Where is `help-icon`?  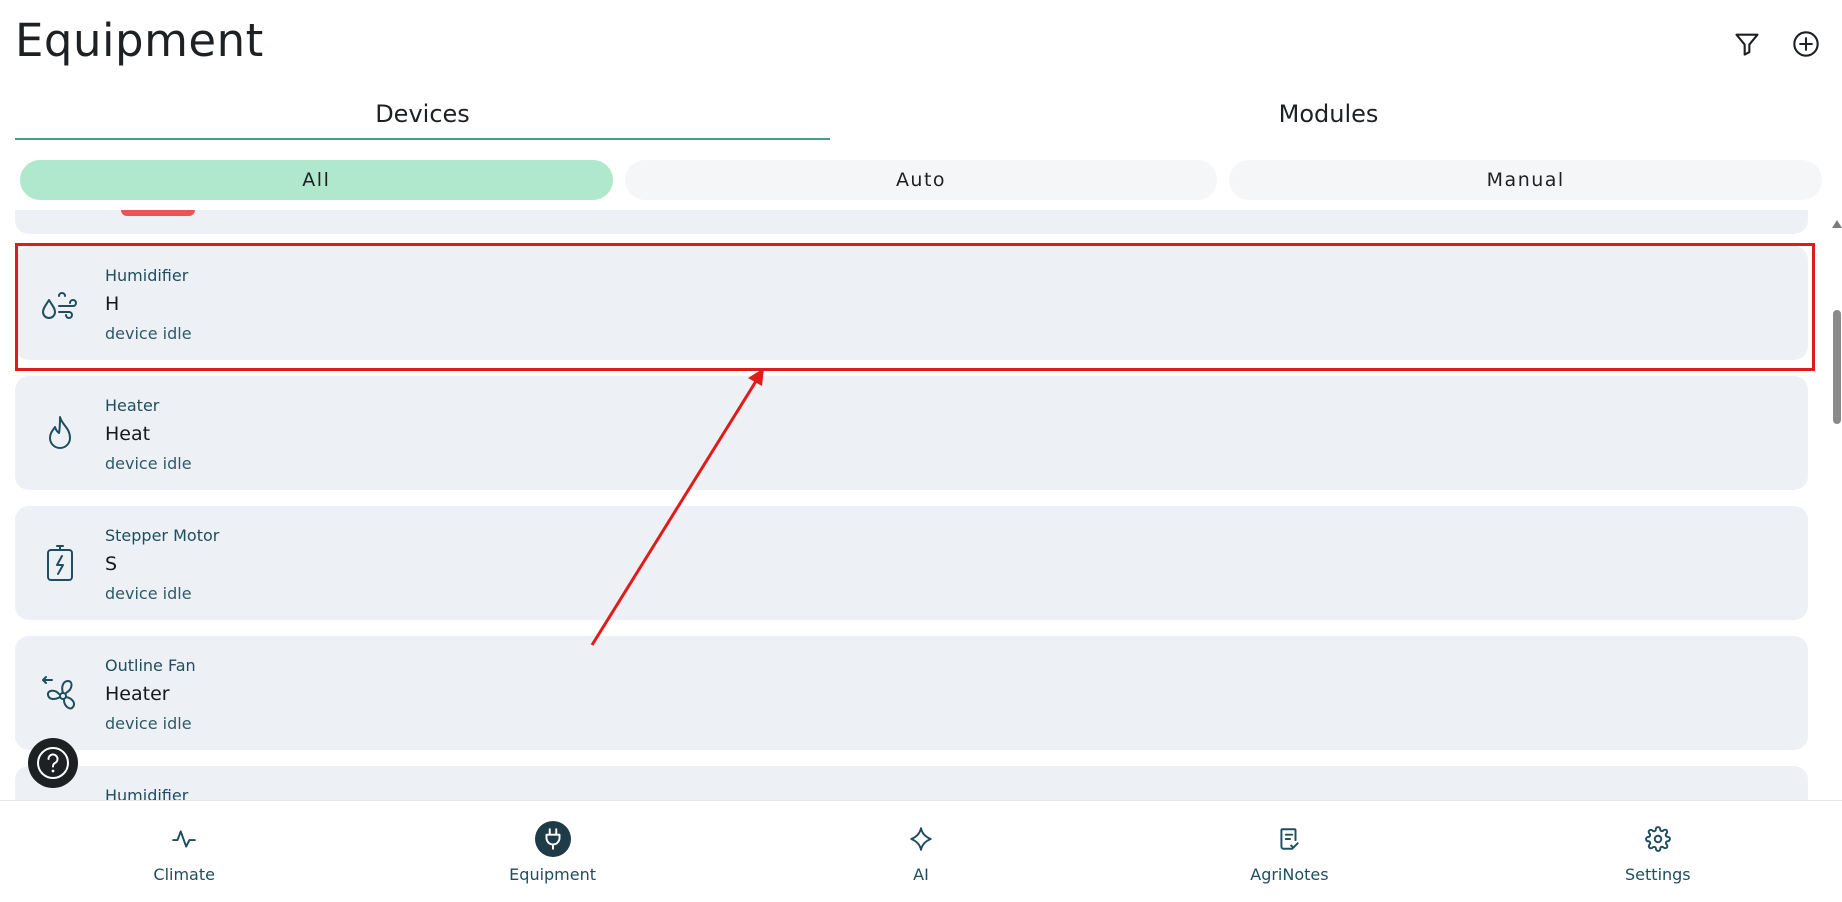 help-icon is located at coordinates (53, 763).